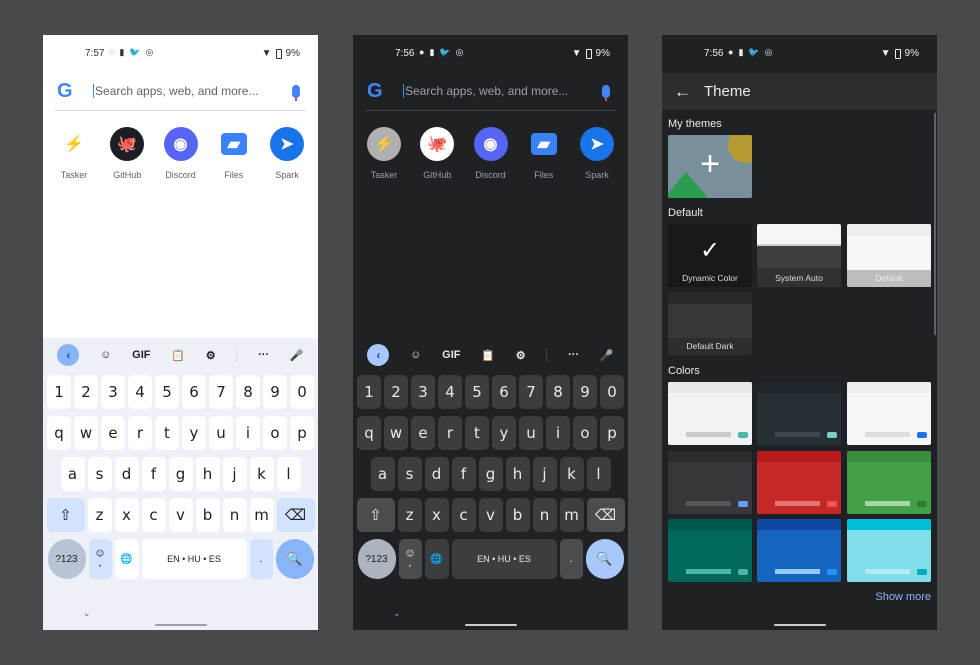 The height and width of the screenshot is (665, 980). I want to click on settings-icon: ⚙, so click(521, 355).